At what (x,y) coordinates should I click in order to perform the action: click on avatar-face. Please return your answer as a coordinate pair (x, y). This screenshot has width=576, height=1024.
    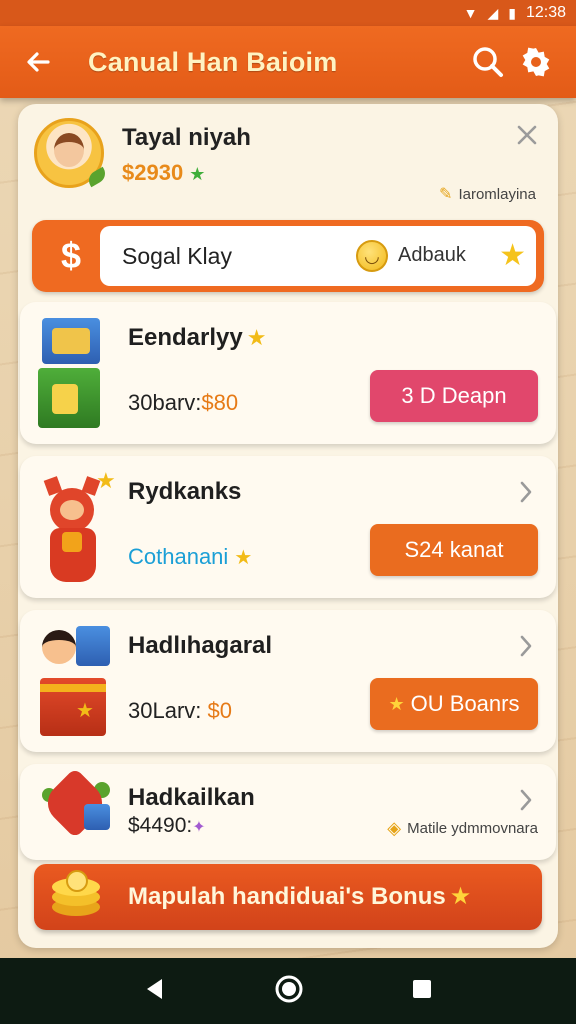
    Looking at the image, I should click on (69, 150).